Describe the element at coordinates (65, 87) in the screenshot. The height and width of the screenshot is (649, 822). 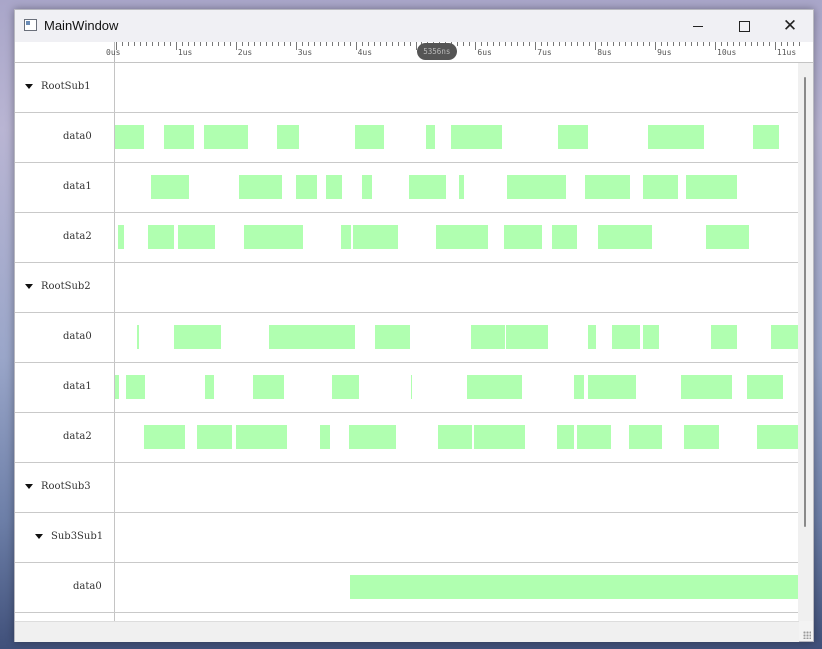
I see `row-label: RootSub1` at that location.